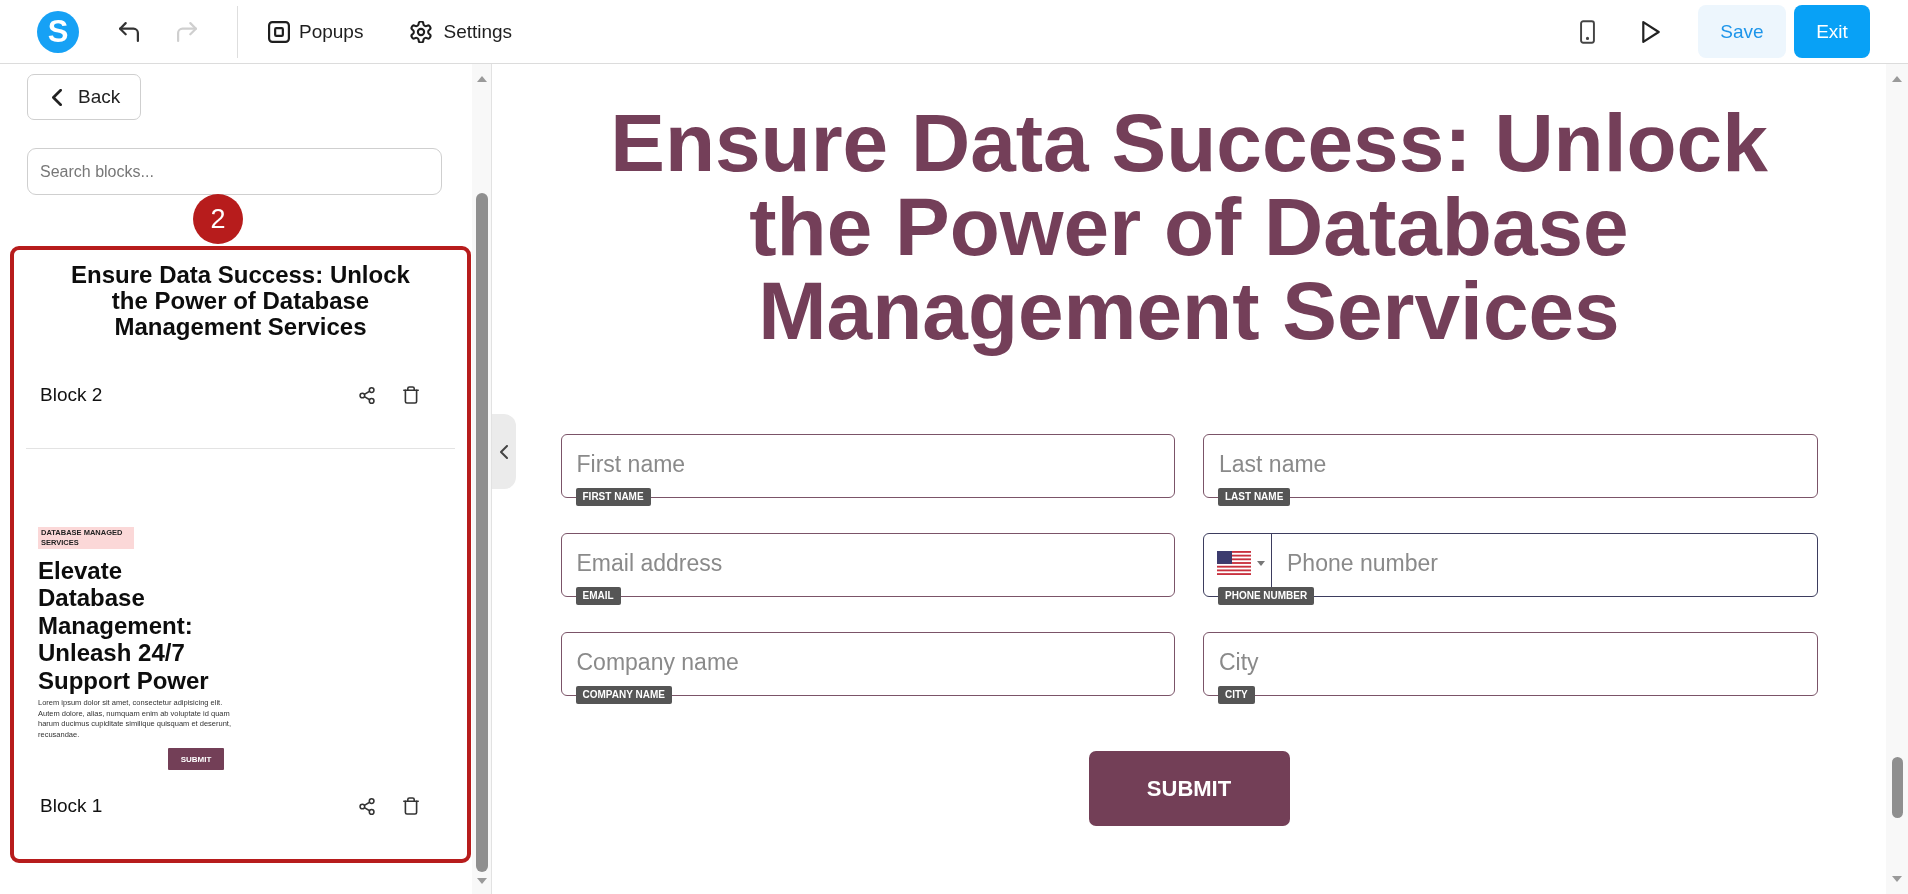  Describe the element at coordinates (240, 301) in the screenshot. I see `preview-heading: Ensure Data Success: Unlock the Power of Database Management Services` at that location.